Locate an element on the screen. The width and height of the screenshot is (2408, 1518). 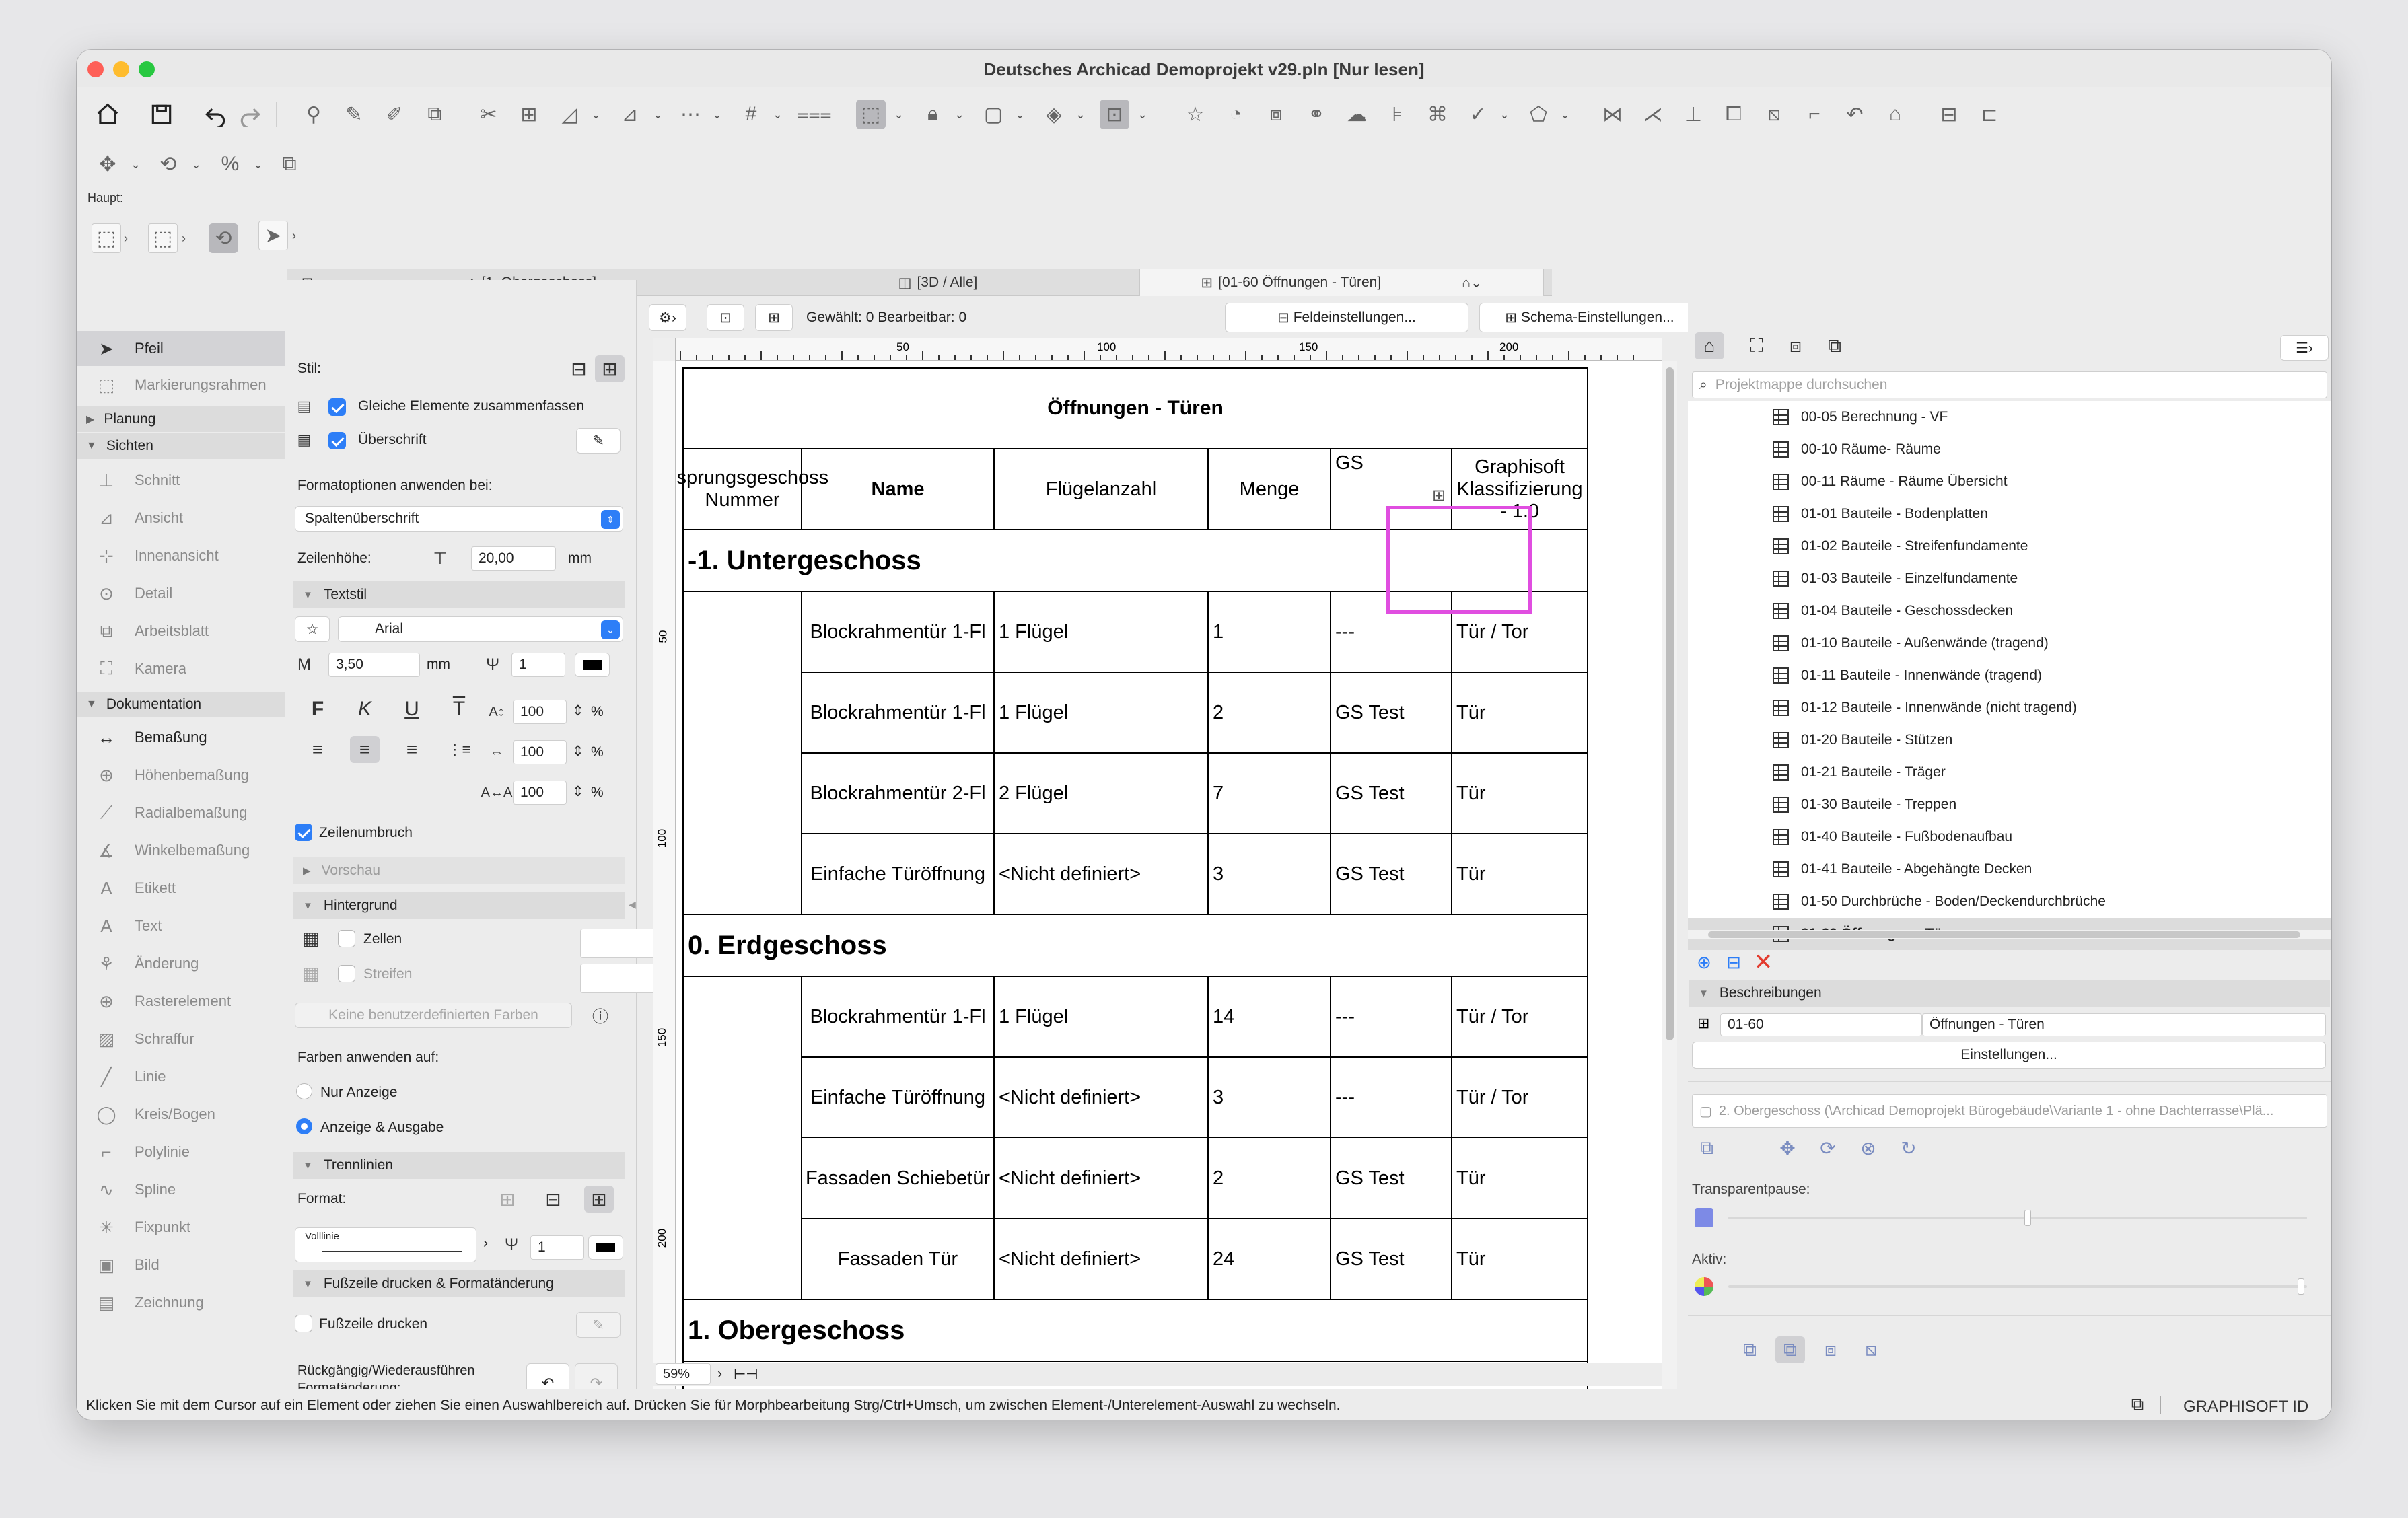
fit-width-icon: ⊢⊣ is located at coordinates (746, 1374).